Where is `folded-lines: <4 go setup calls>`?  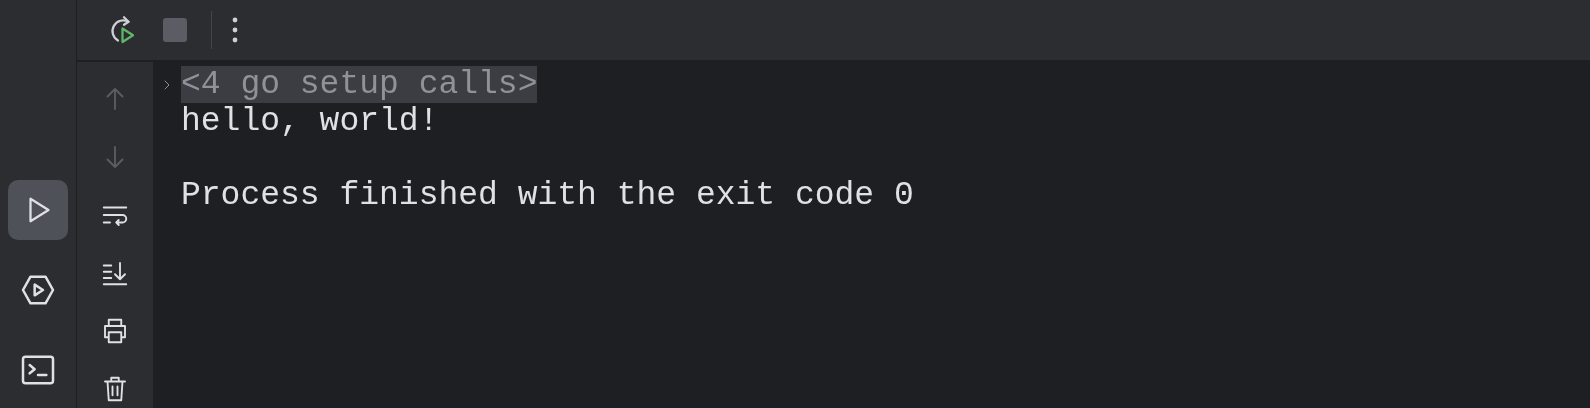
folded-lines: <4 go setup calls> is located at coordinates (359, 84).